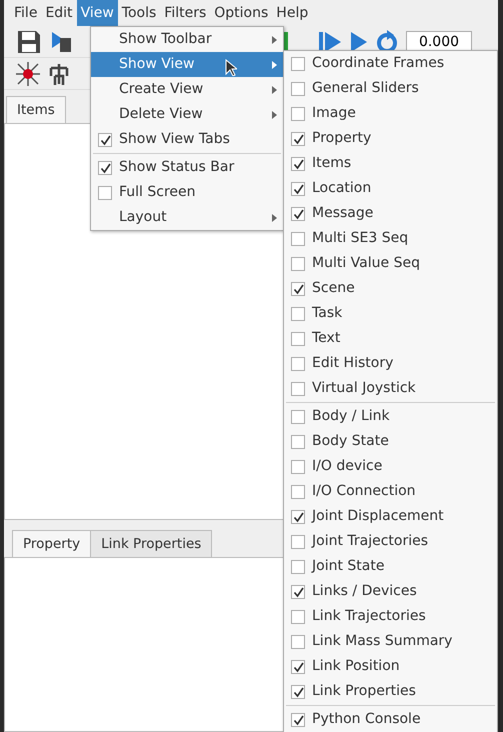 The height and width of the screenshot is (732, 503). What do you see at coordinates (404, 666) in the screenshot?
I see `menu-item: Link Position` at bounding box center [404, 666].